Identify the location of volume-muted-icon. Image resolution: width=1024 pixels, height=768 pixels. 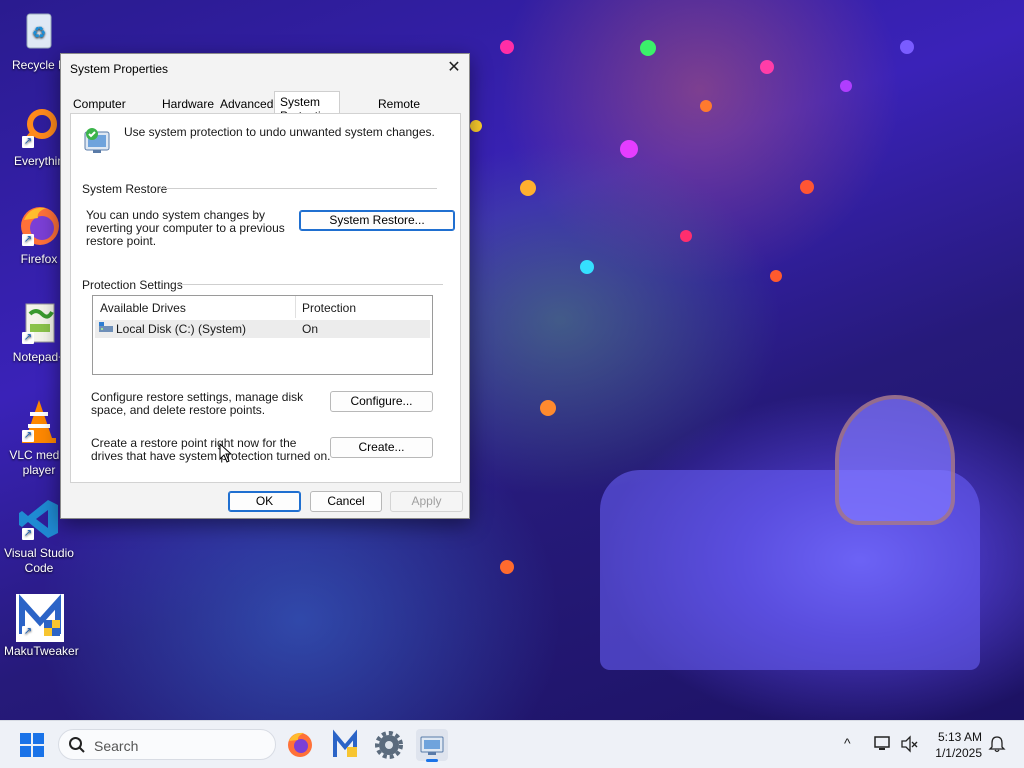
(909, 744).